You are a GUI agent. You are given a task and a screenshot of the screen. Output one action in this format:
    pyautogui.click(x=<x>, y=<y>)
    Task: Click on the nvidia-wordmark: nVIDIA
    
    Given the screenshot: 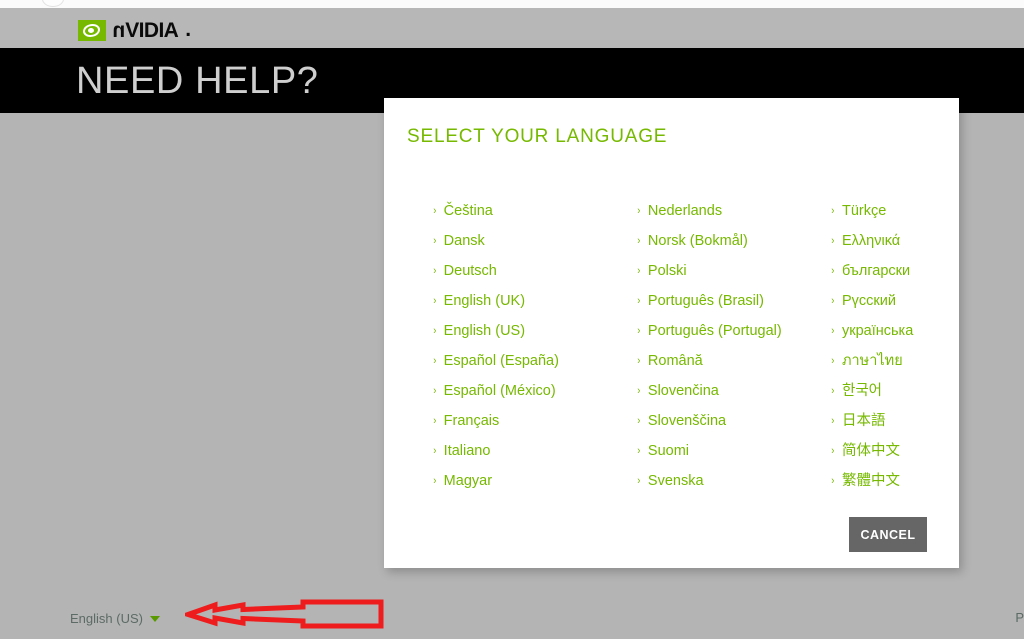 What is the action you would take?
    pyautogui.click(x=146, y=30)
    